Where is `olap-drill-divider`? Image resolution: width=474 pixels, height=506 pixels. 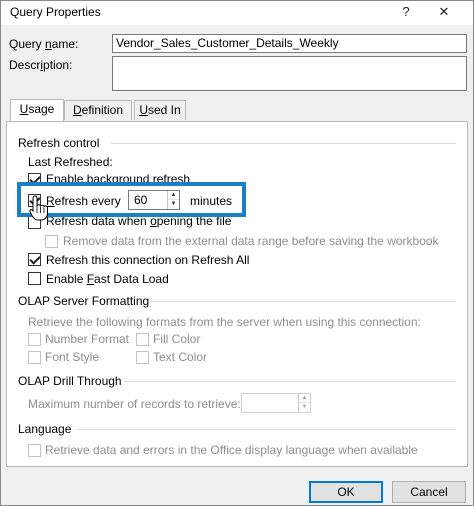
olap-drill-divider is located at coordinates (290, 381).